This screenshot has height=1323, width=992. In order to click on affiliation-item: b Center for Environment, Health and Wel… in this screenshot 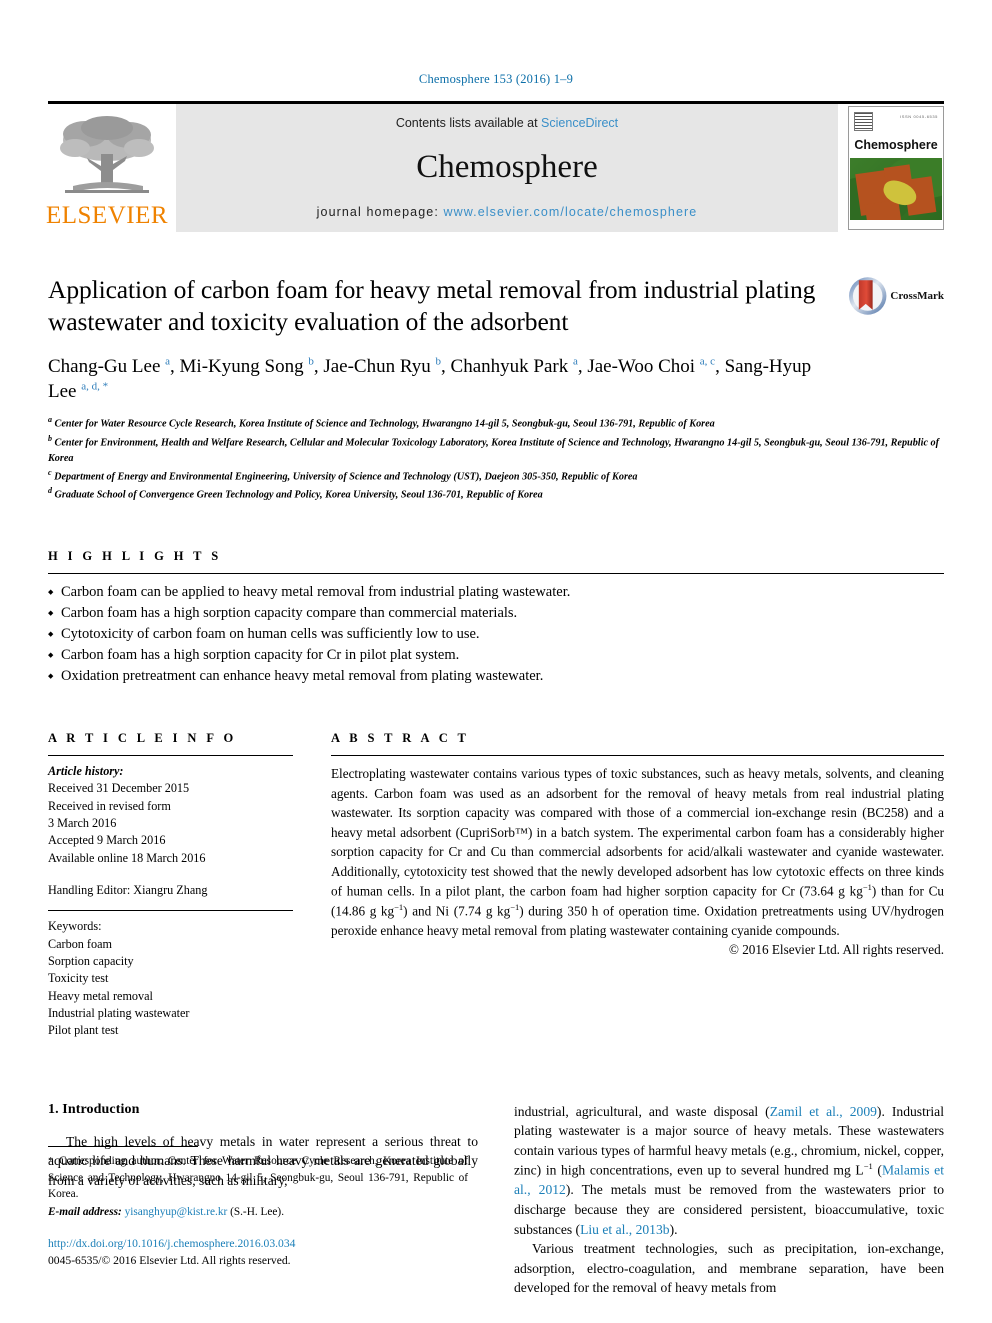, I will do `click(494, 448)`.